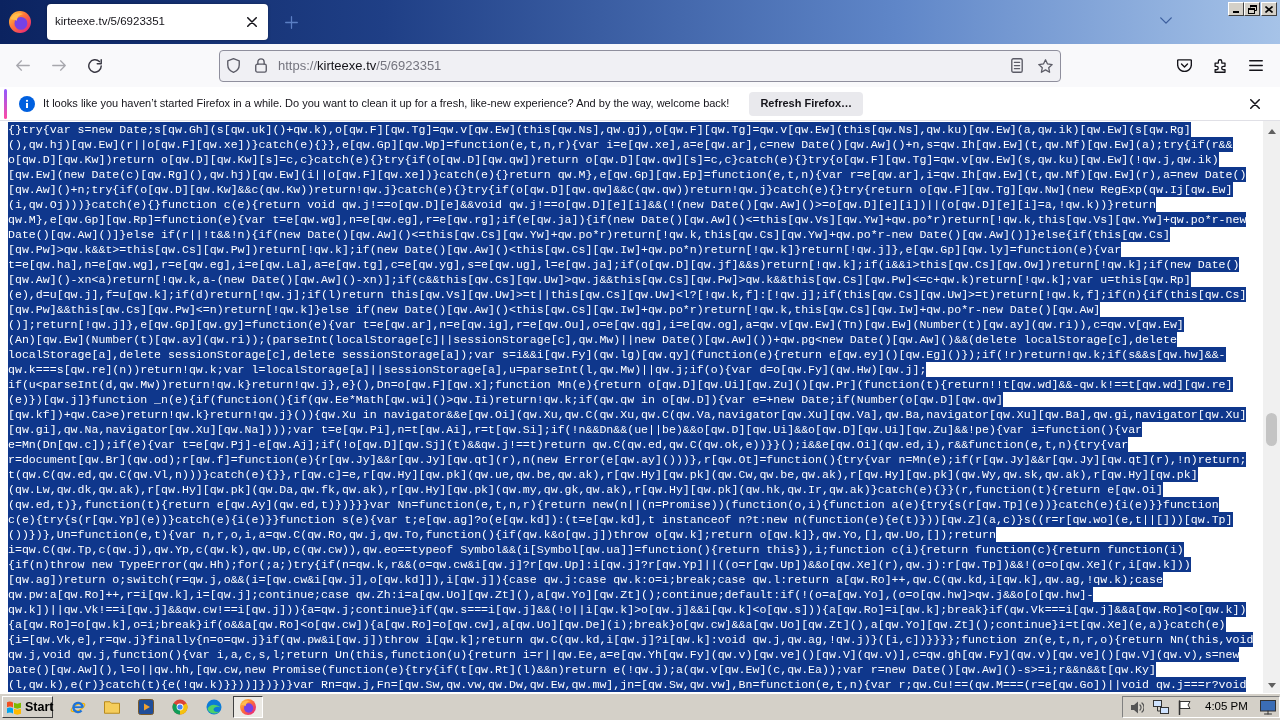 The width and height of the screenshot is (1280, 720). What do you see at coordinates (95, 65) in the screenshot?
I see `reload-icon` at bounding box center [95, 65].